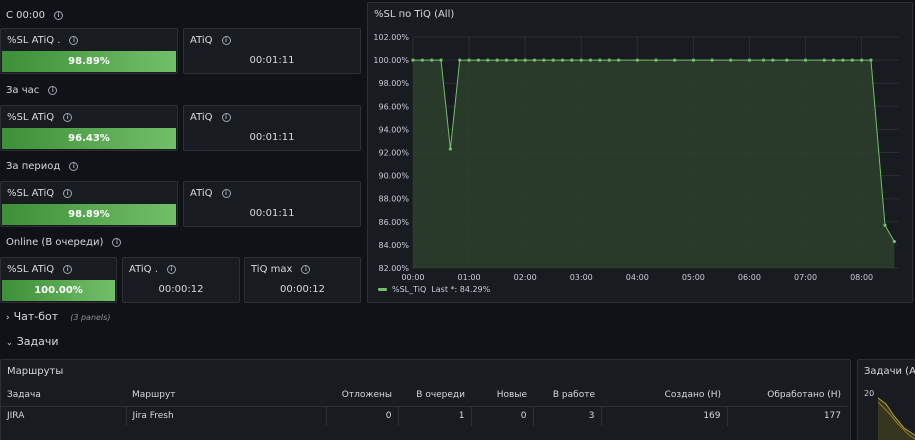 This screenshot has width=915, height=440. I want to click on atiq-stat-panel-1: ATiQ i 00:01:11, so click(272, 51).